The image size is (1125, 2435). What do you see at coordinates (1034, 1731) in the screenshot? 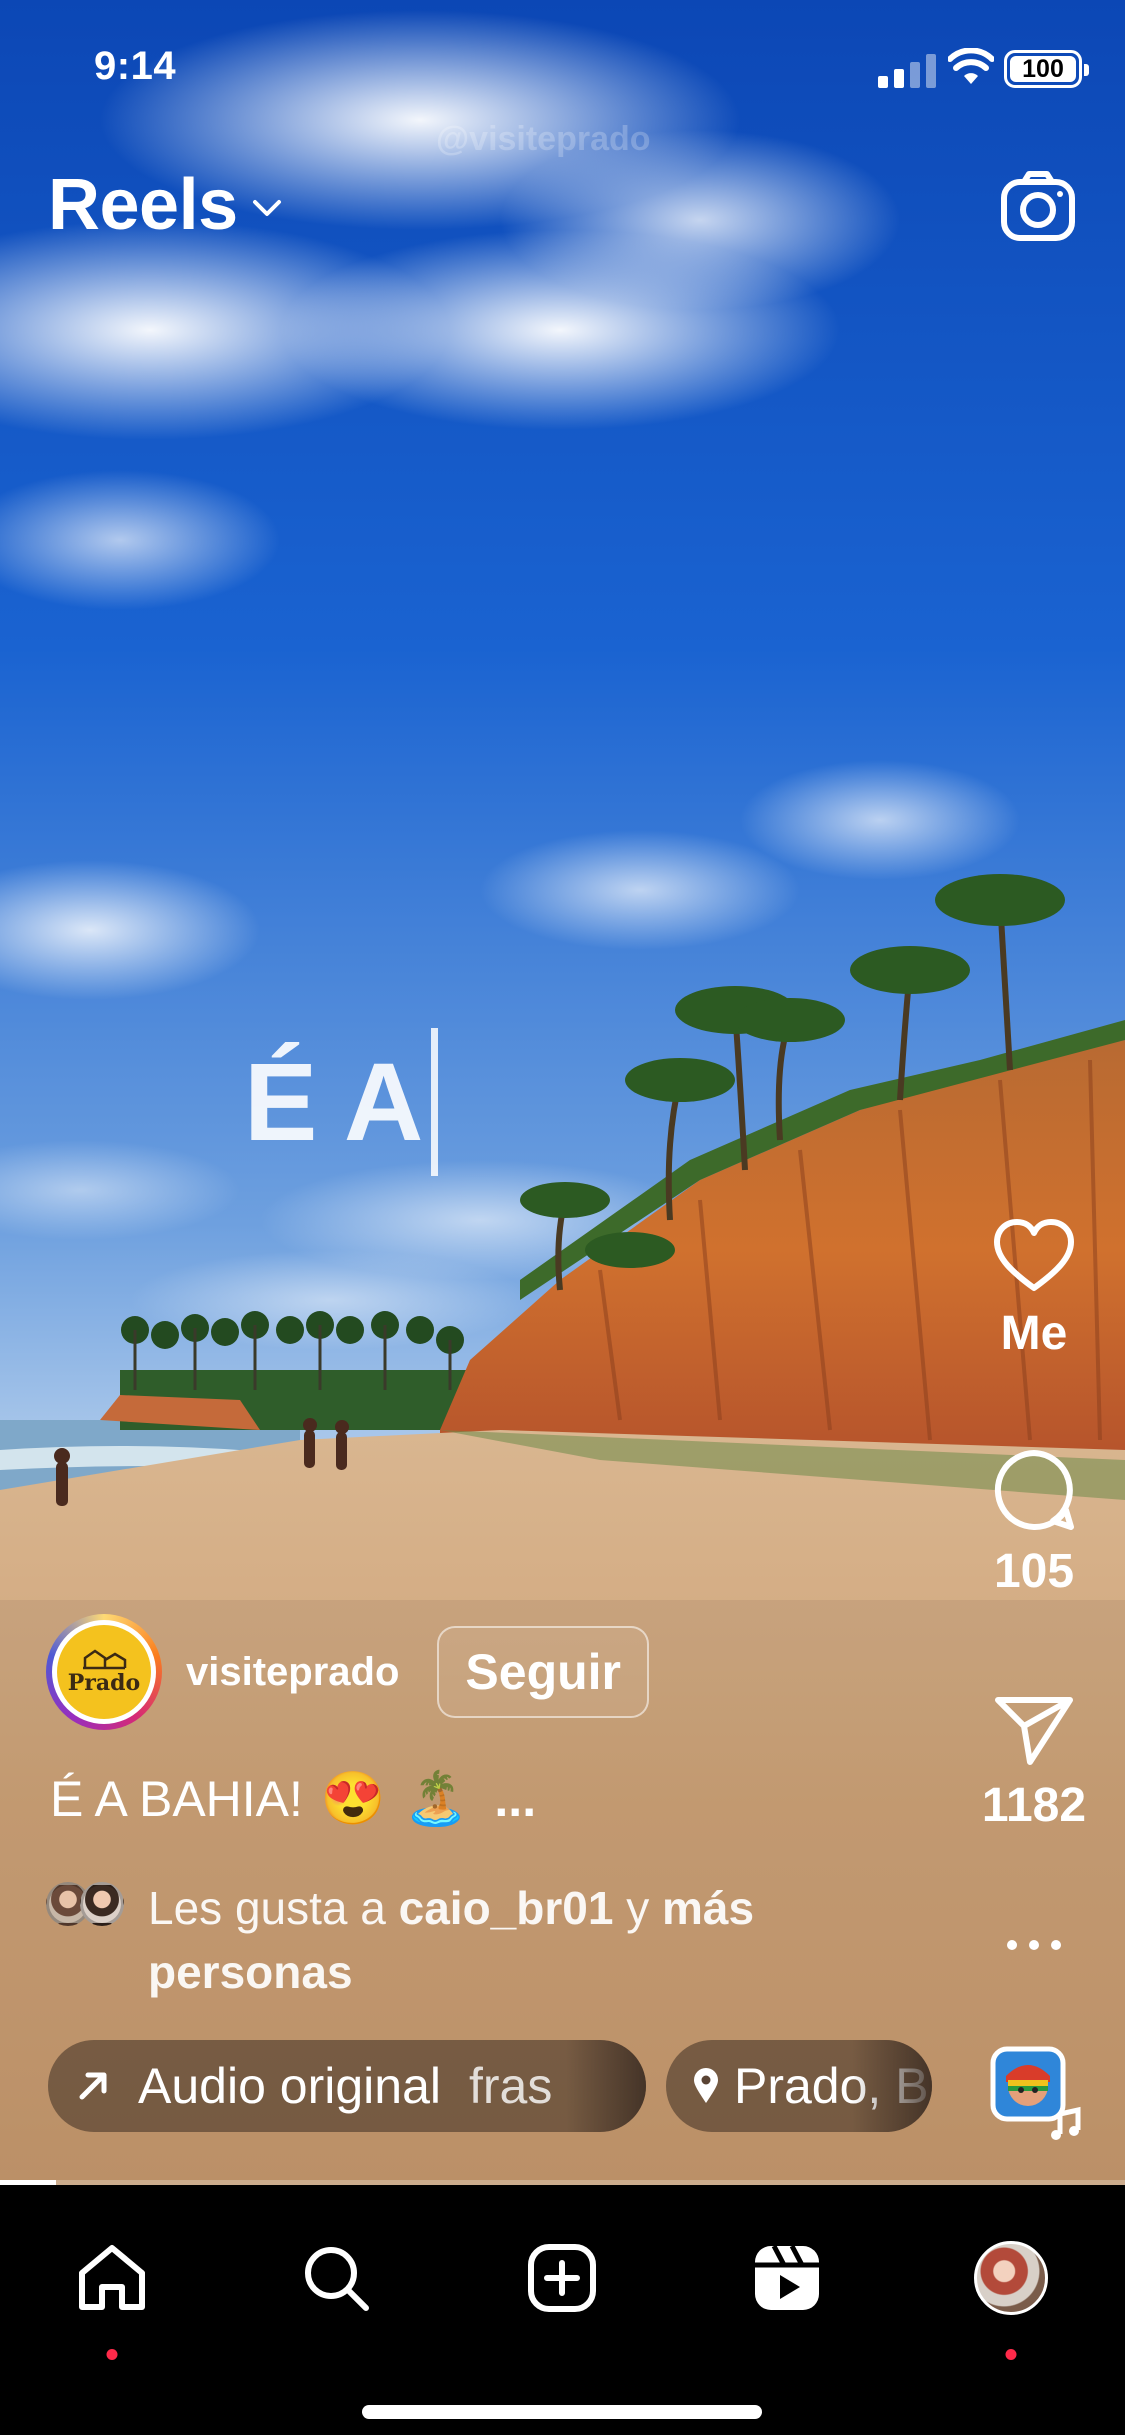
I see `send-icon` at bounding box center [1034, 1731].